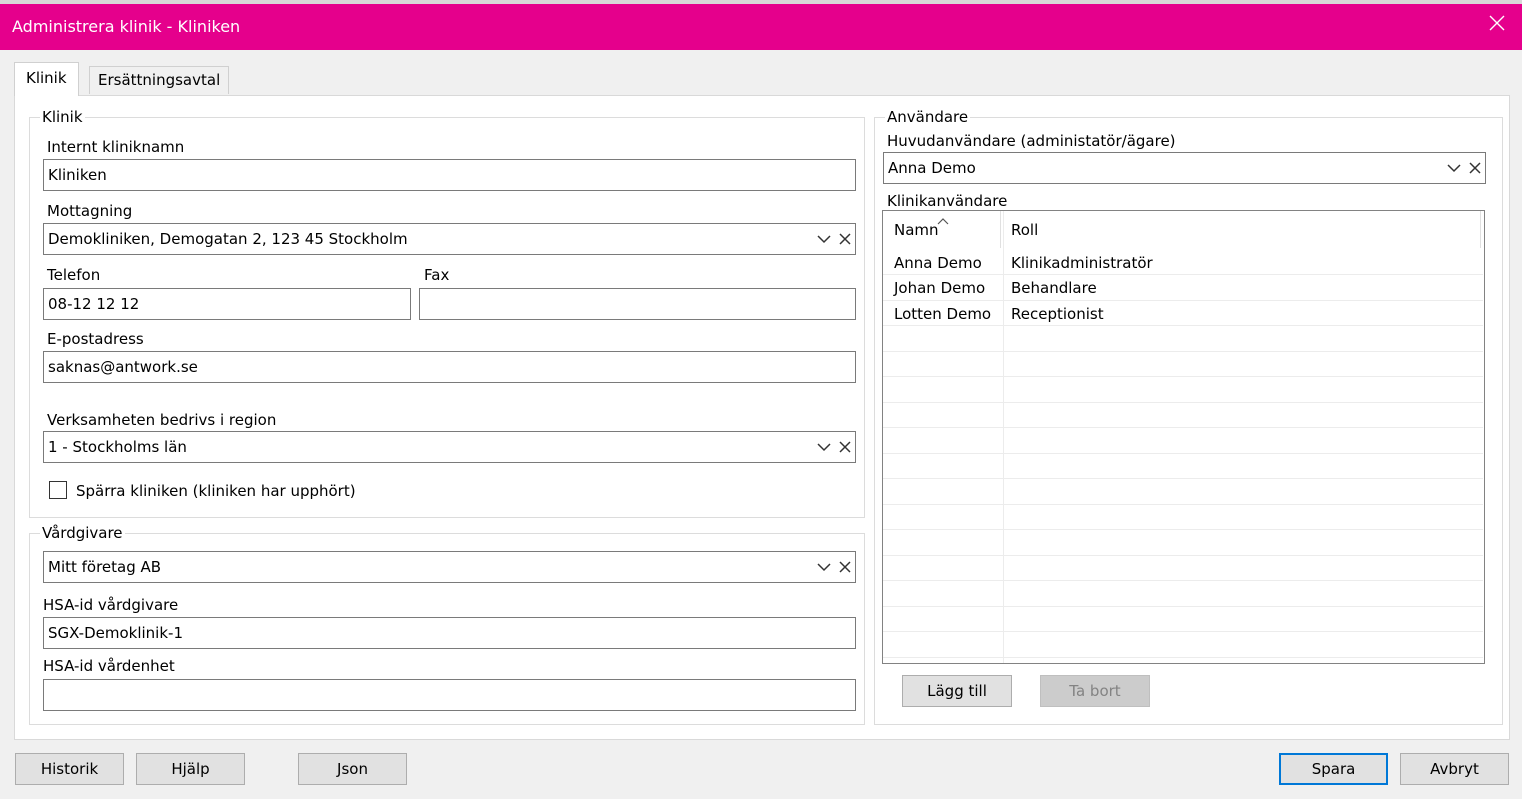 The image size is (1522, 799). What do you see at coordinates (46, 79) in the screenshot?
I see `tab-klinik: Klinik` at bounding box center [46, 79].